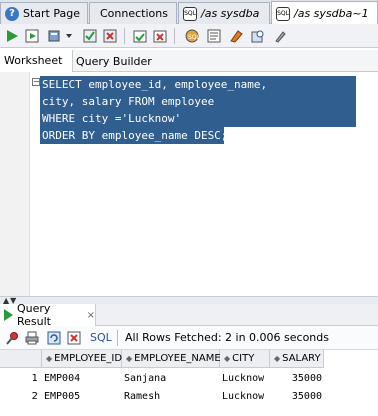 The image size is (378, 416). Describe the element at coordinates (88, 358) in the screenshot. I see `column-header-label: EMPLOYEE_ID` at that location.